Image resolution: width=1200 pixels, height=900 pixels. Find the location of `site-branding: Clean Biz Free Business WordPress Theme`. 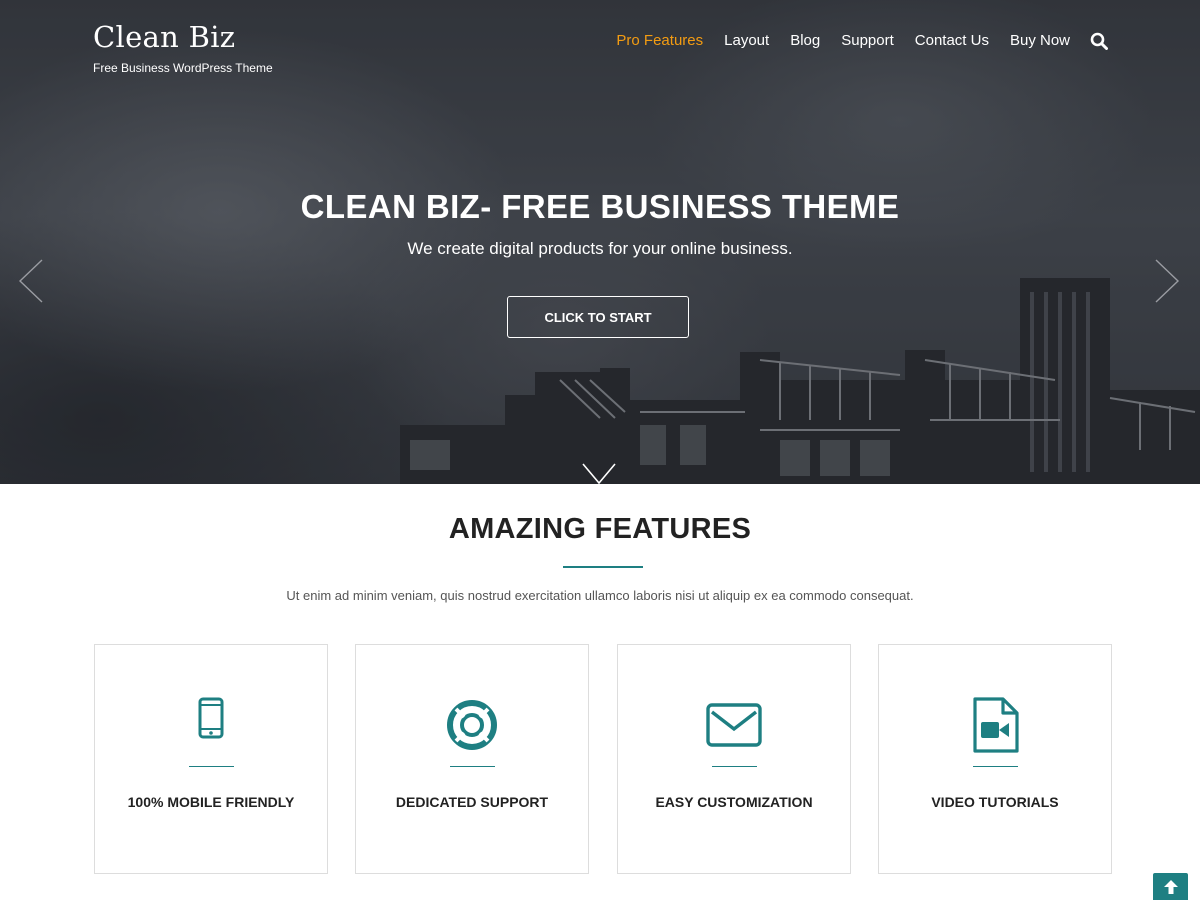

site-branding: Clean Biz Free Business WordPress Theme is located at coordinates (183, 47).